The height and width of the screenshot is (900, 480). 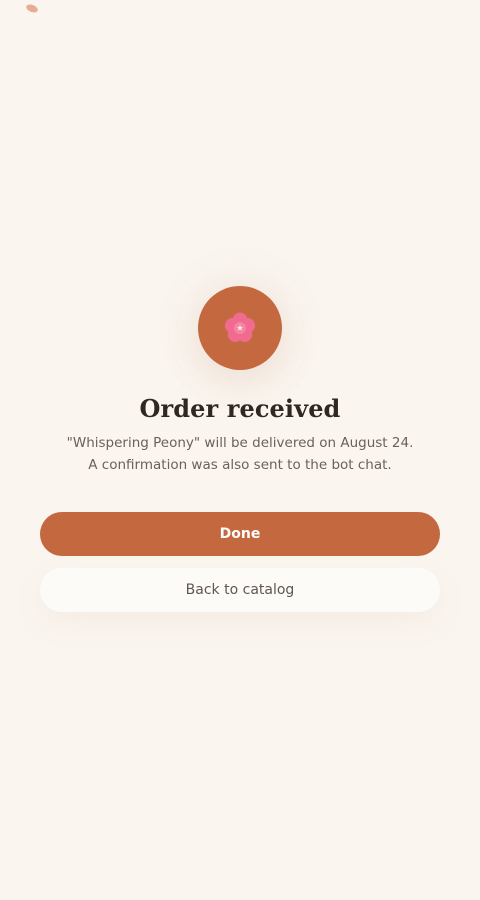 What do you see at coordinates (240, 534) in the screenshot?
I see `done-button: Done` at bounding box center [240, 534].